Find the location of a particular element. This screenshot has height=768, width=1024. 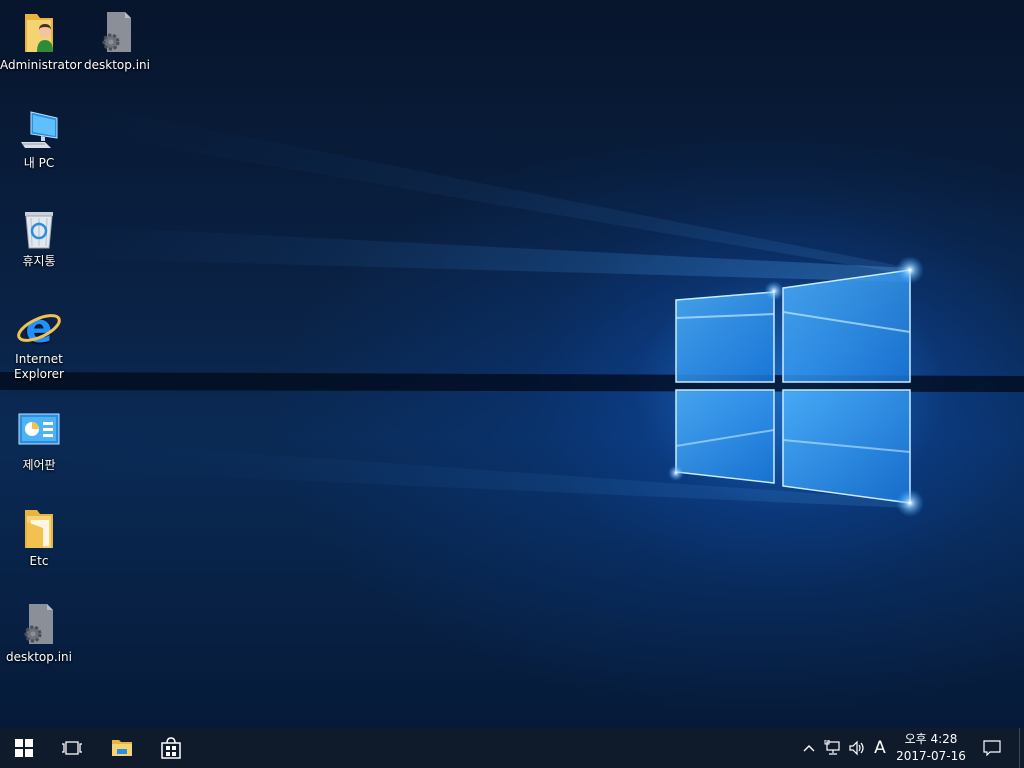

desktop-icon-desktop-ini-2: desktop.ini is located at coordinates (39, 633).